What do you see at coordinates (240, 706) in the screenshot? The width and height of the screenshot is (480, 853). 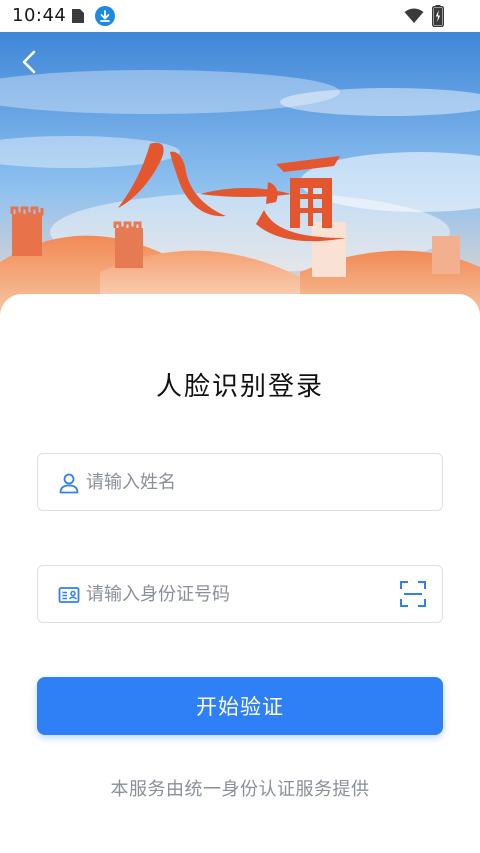 I see `start-verification-button: 开始验证` at bounding box center [240, 706].